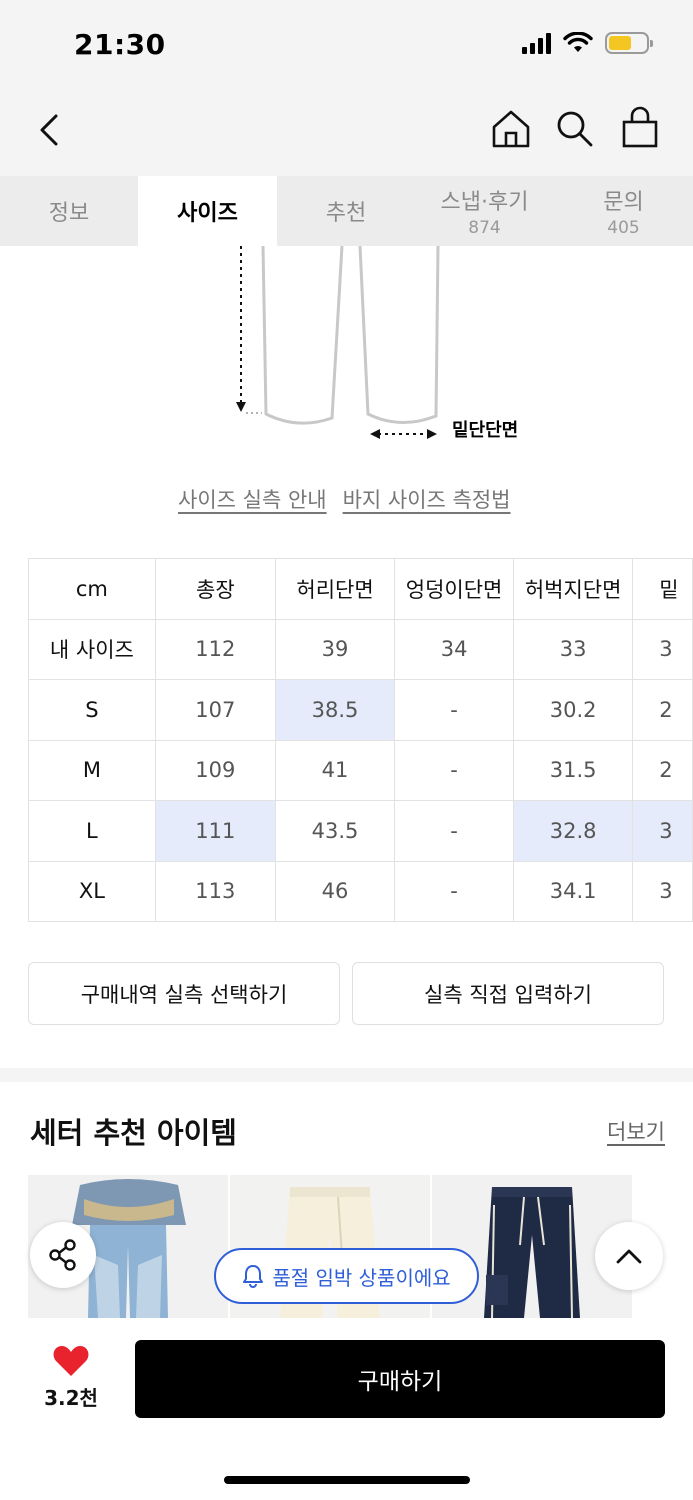  Describe the element at coordinates (207, 213) in the screenshot. I see `tab-label: 사이즈` at that location.